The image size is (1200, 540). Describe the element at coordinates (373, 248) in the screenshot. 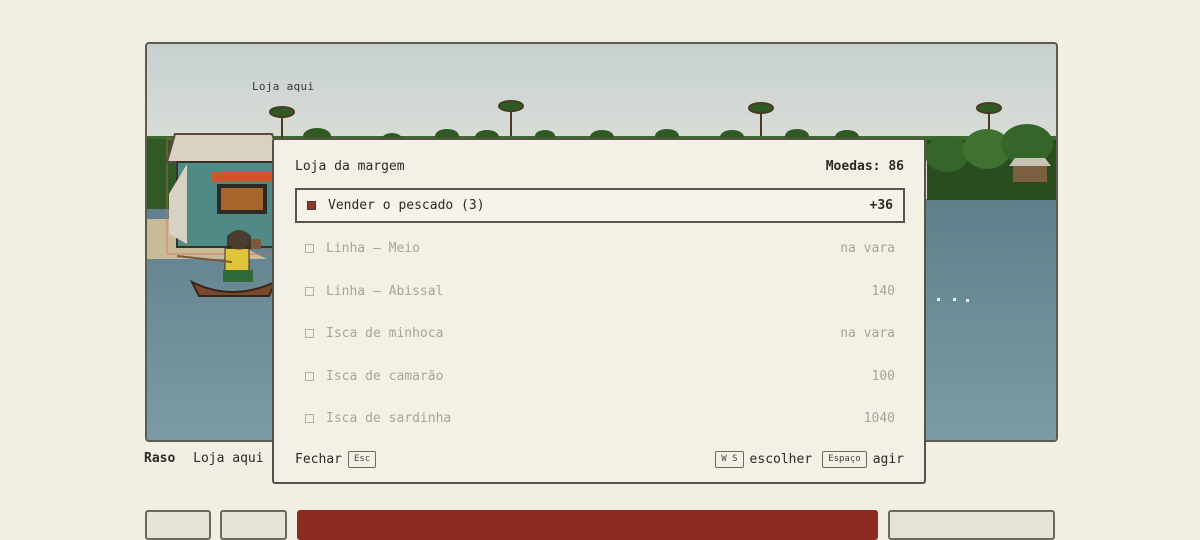

I see `item-name: Linha — Meio` at that location.